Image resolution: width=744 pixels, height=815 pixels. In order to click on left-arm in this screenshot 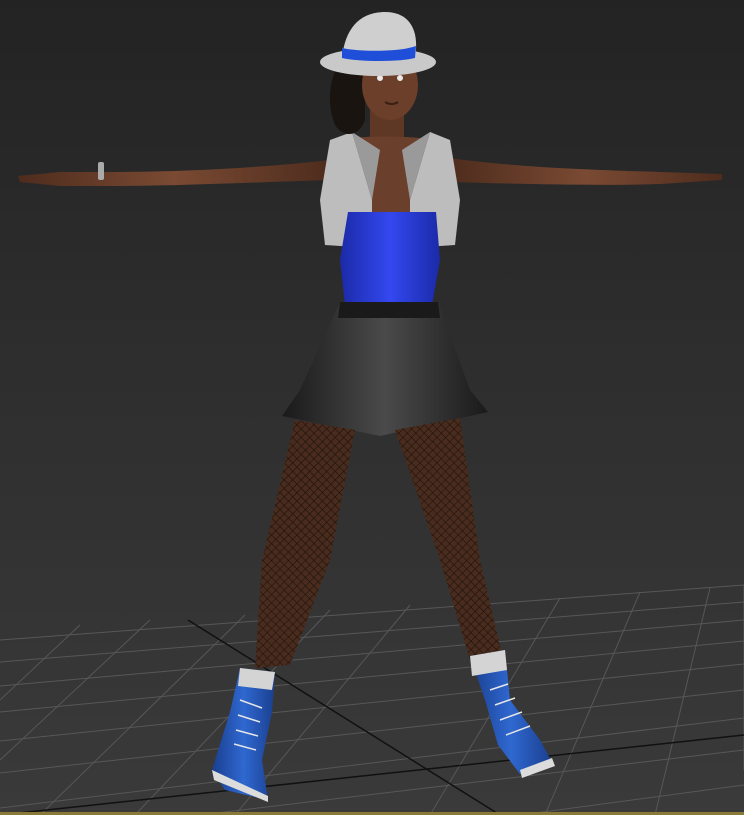, I will do `click(174, 173)`.